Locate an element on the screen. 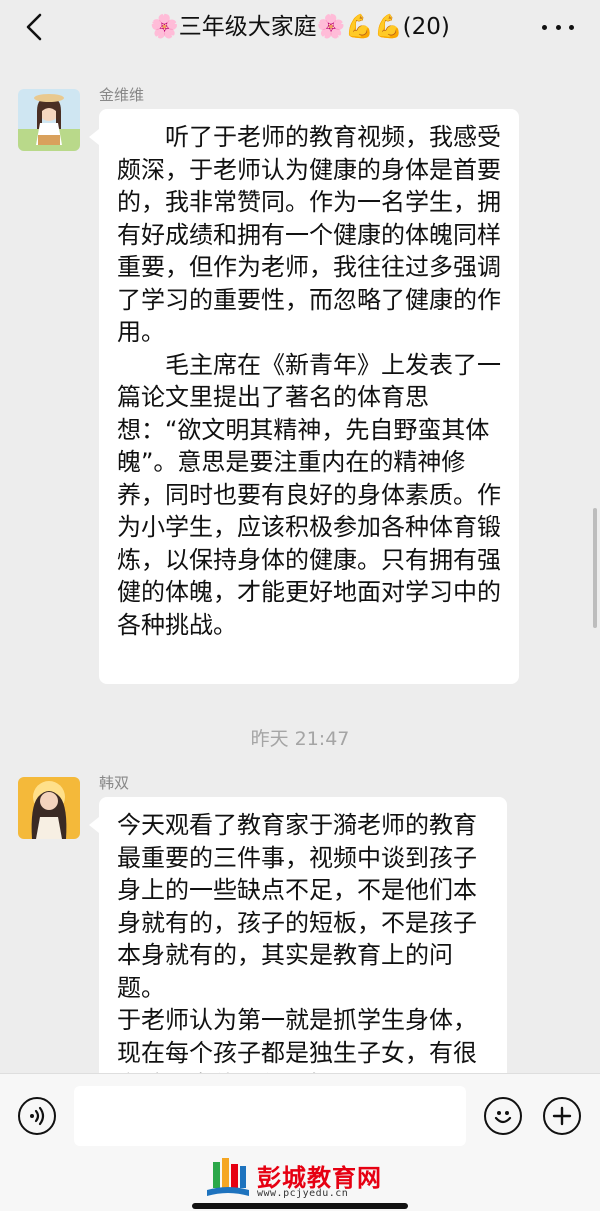 The width and height of the screenshot is (600, 1211). emoji-icon is located at coordinates (503, 1117).